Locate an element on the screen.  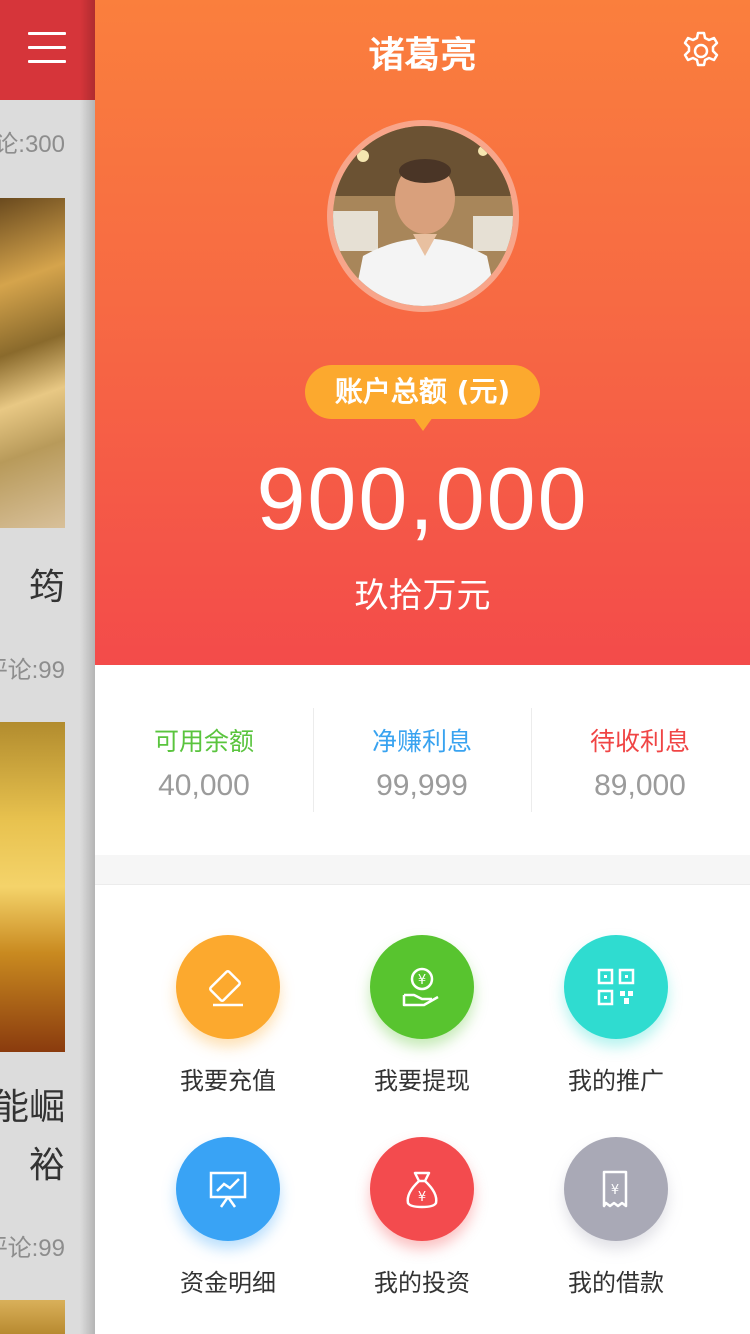
action-my-investment: ¥ 我的投资 is located at coordinates (422, 1232).